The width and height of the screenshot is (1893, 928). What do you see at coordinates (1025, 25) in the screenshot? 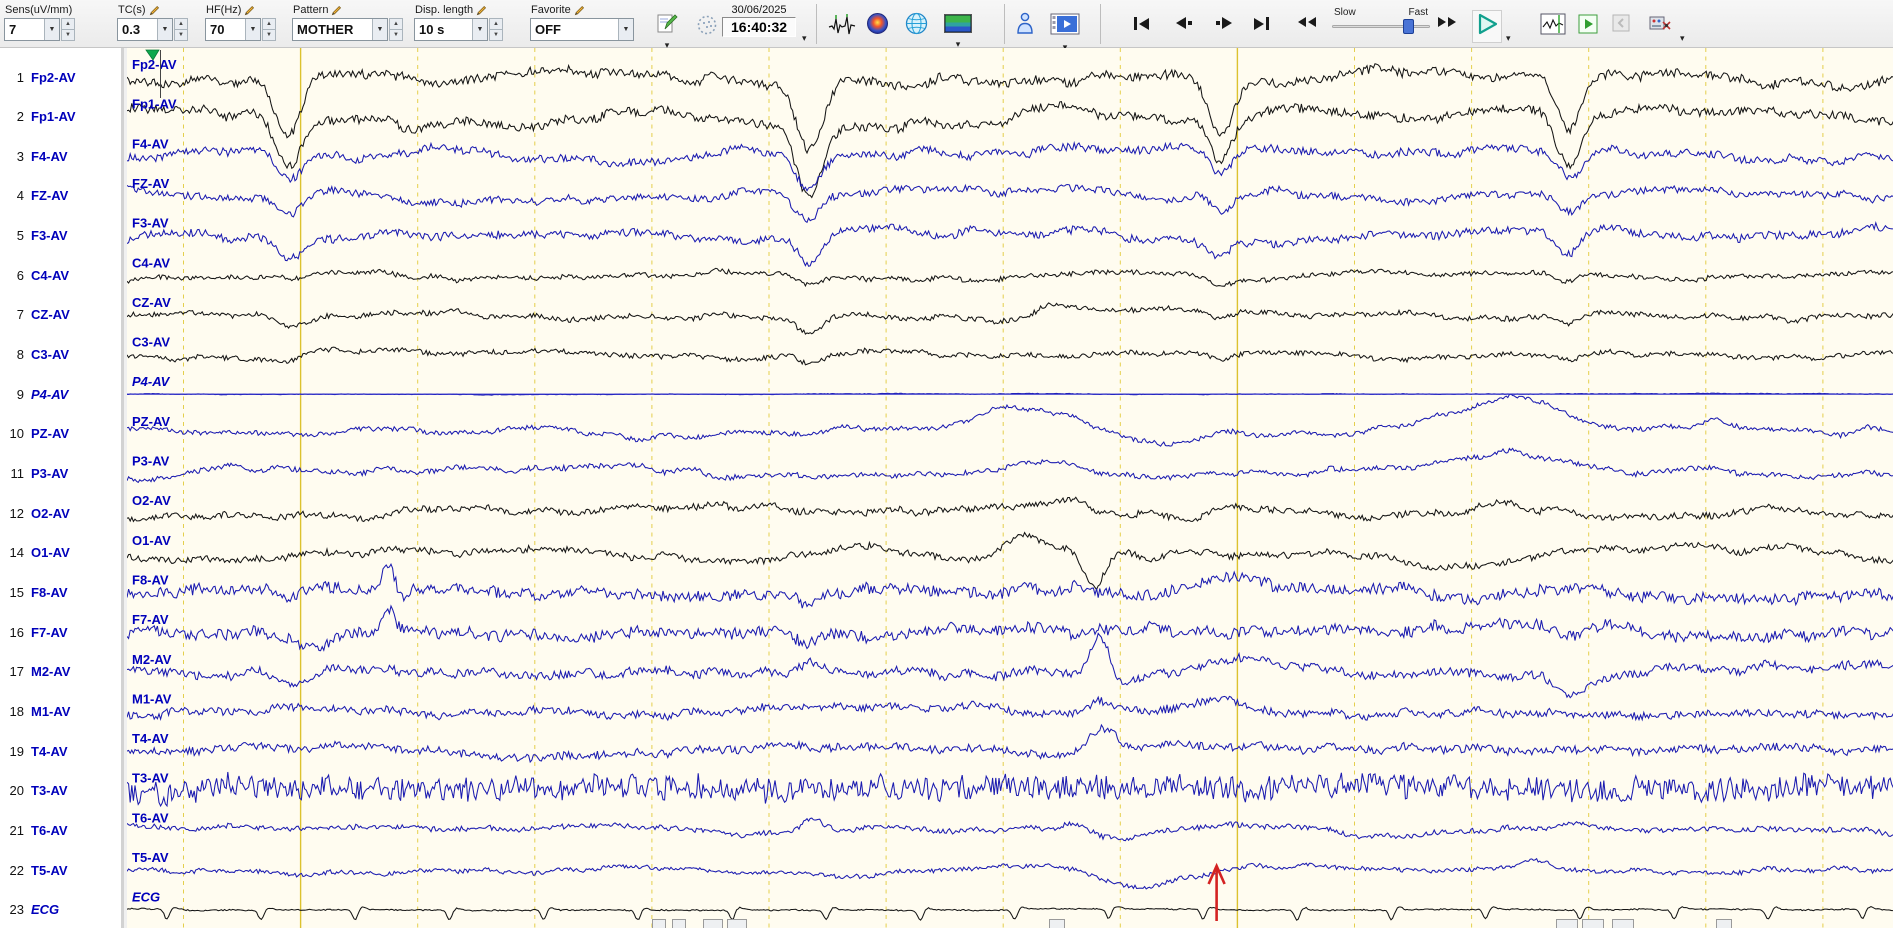
I see `patient-info-button` at bounding box center [1025, 25].